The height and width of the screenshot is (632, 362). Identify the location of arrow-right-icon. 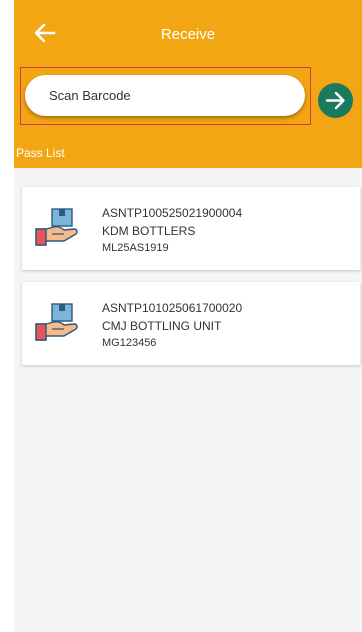
(335, 100).